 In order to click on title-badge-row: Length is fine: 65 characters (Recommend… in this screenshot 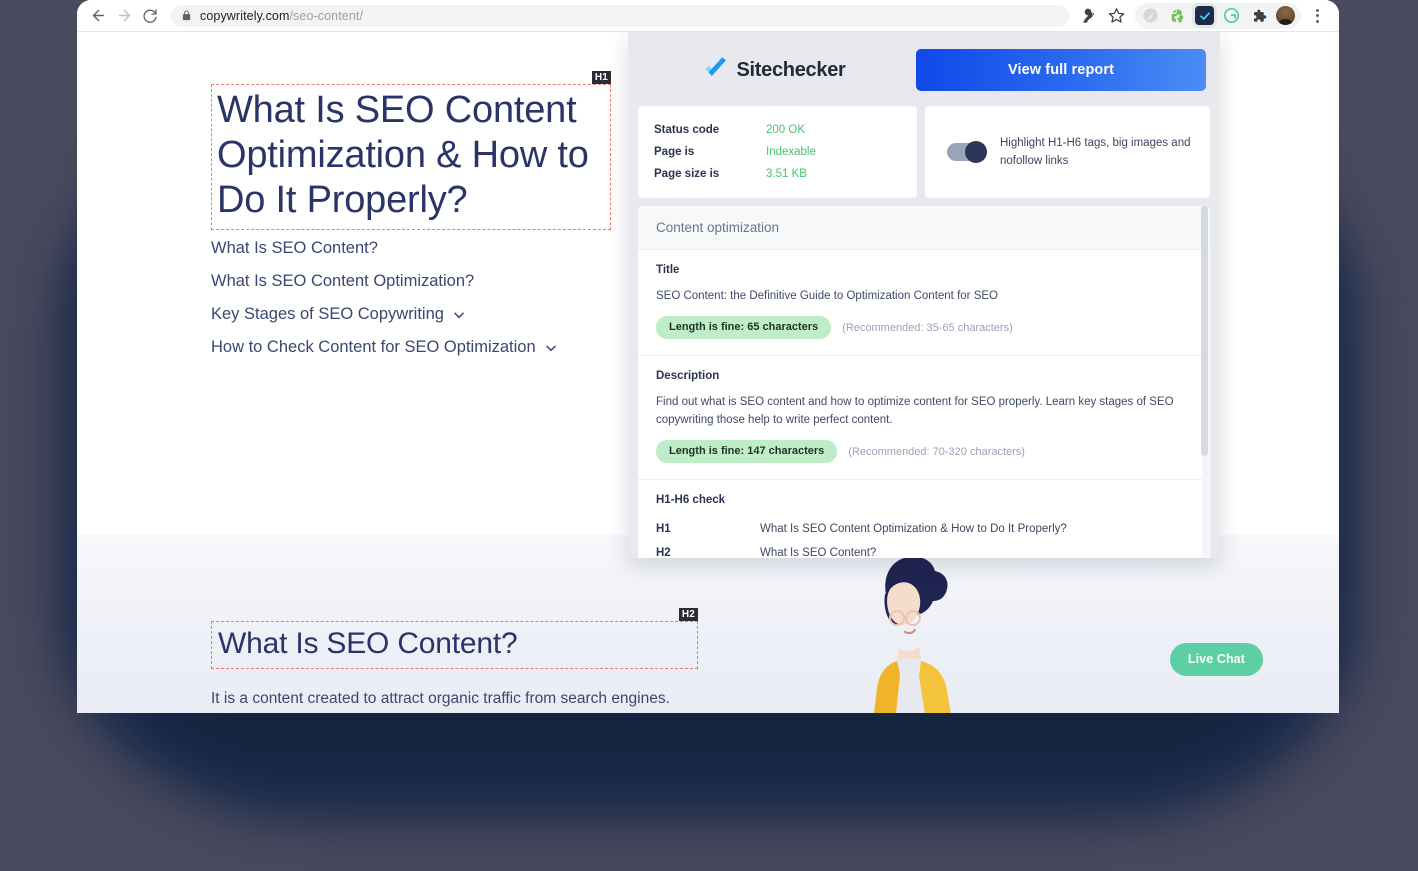, I will do `click(924, 327)`.